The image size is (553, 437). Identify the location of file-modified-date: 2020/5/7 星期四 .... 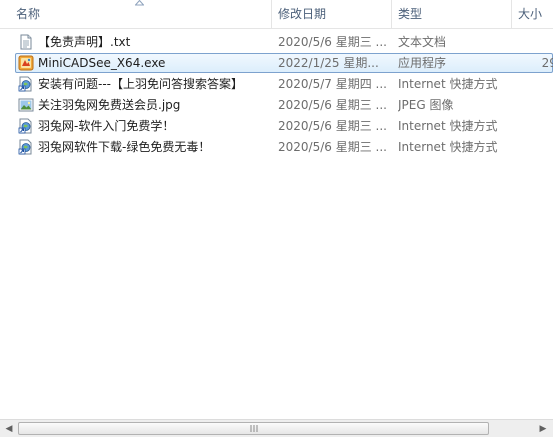
(332, 84).